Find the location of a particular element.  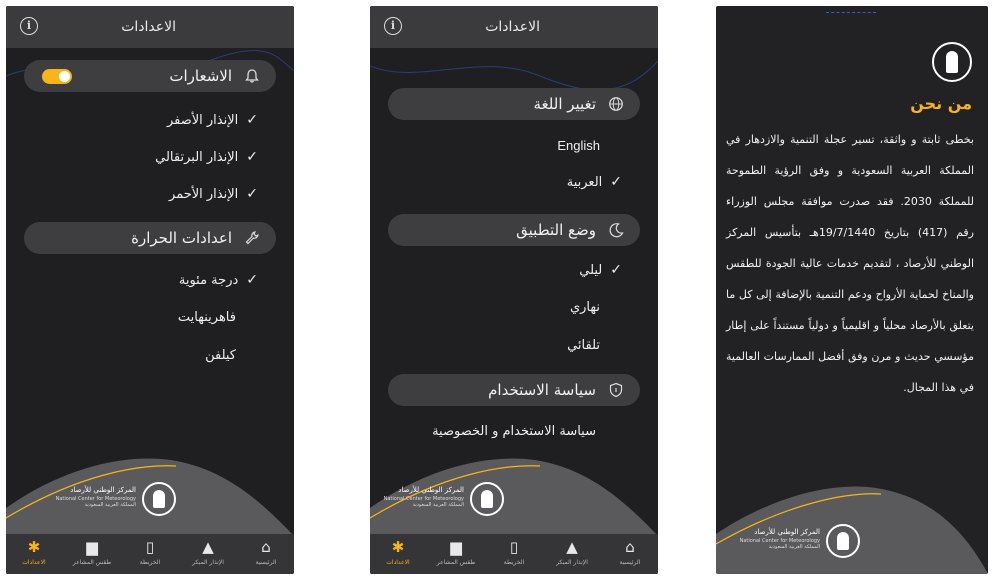

mode-night-option: ✓ليلي is located at coordinates (600, 270).